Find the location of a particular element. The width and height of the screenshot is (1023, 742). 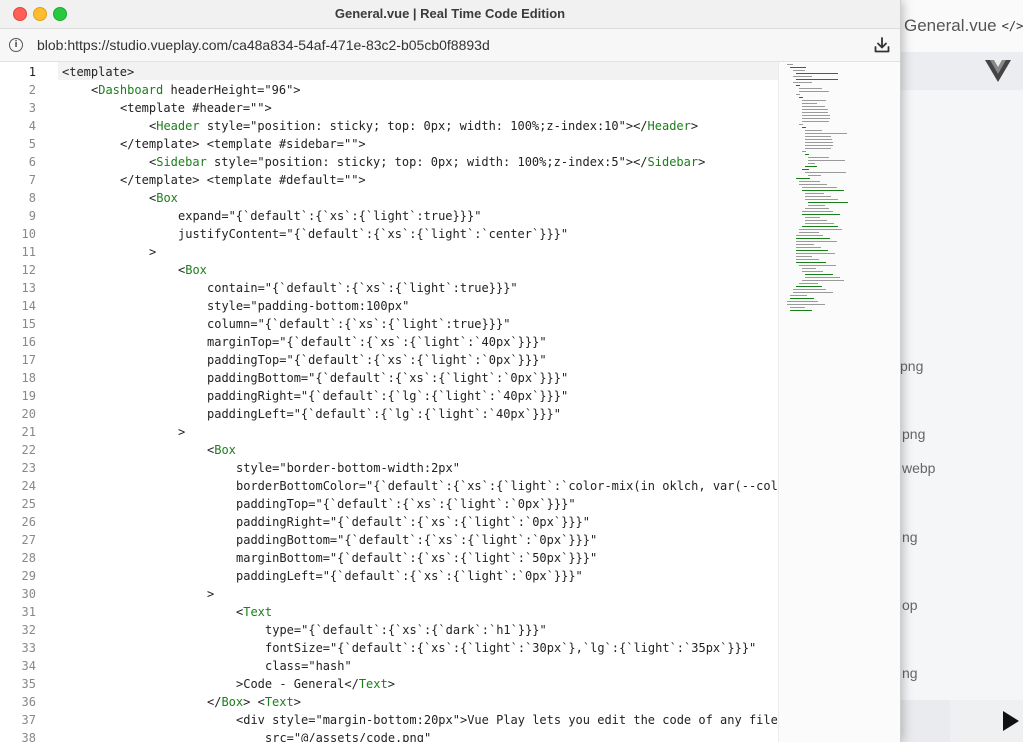

title-bar: General.vue | Real Time Code Edition is located at coordinates (450, 14).